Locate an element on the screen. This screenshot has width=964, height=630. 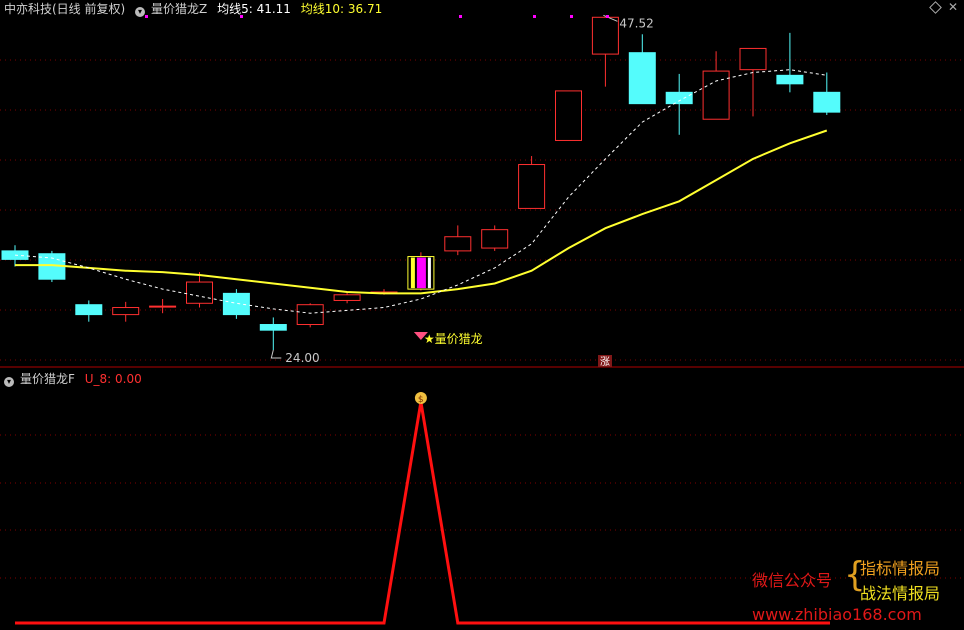
watermark: 微信公众号 { 指标情报局 战法情报局 www.zhibiao168.com is located at coordinates (857, 591).